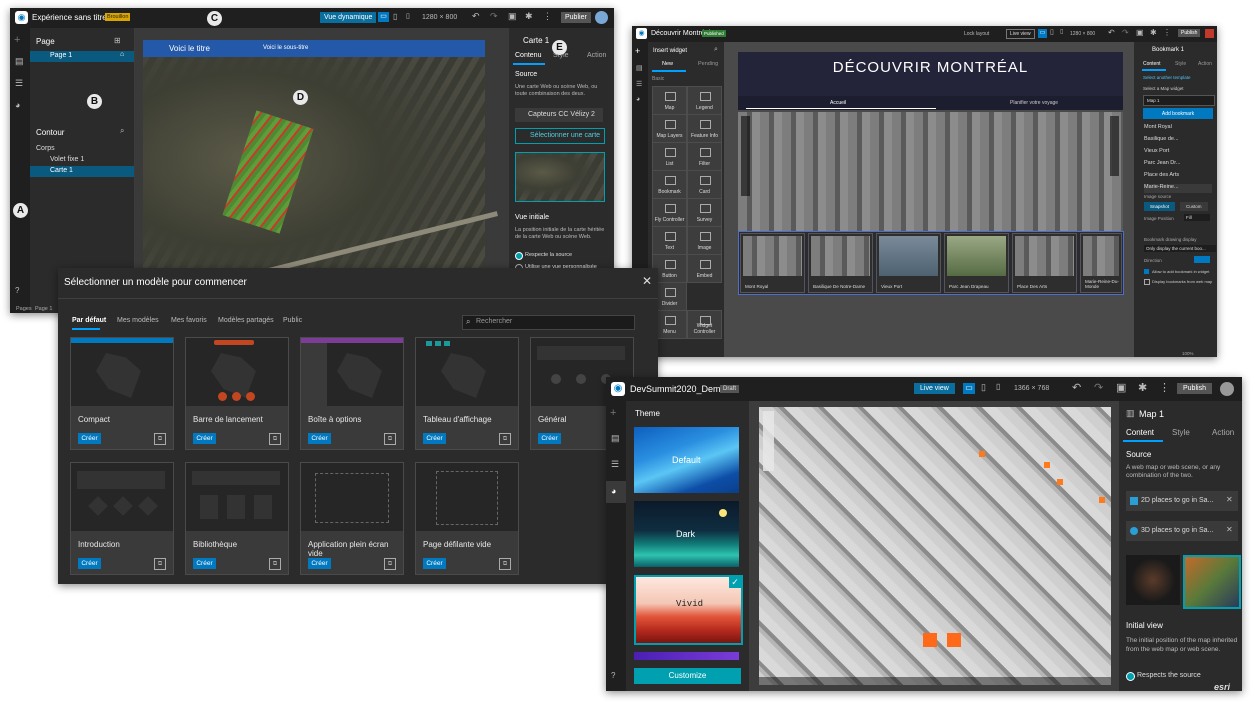 The image size is (1255, 702). Describe the element at coordinates (576, 17) in the screenshot. I see `publish-button: Publier` at that location.